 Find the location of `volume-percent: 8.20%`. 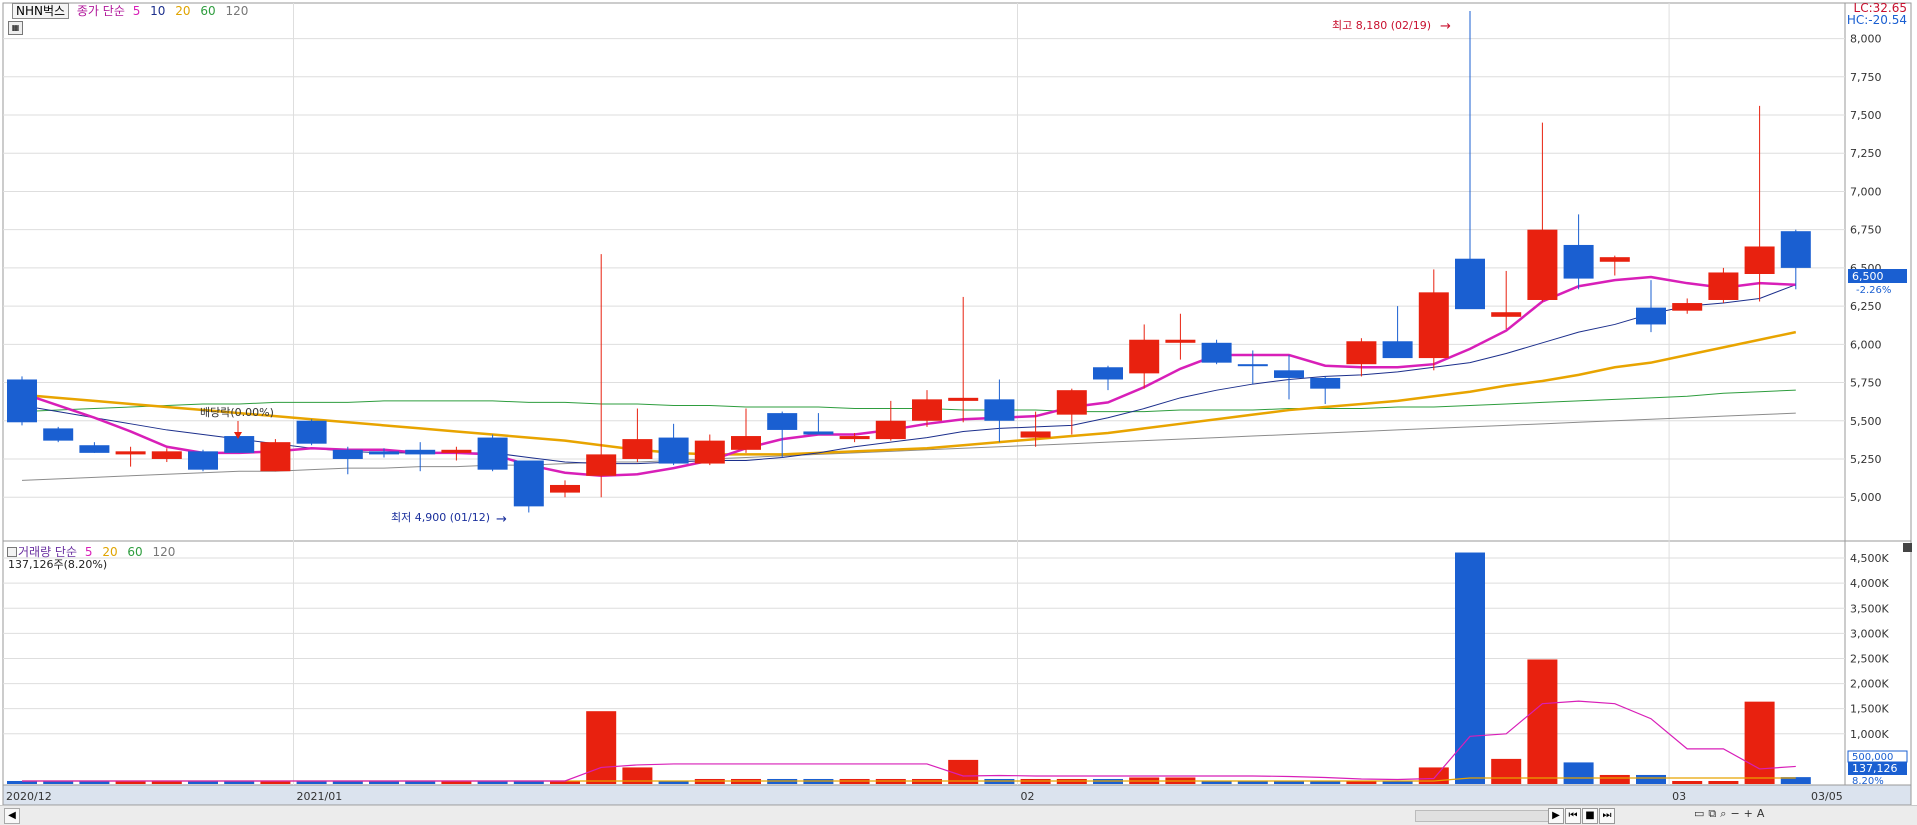

volume-percent: 8.20% is located at coordinates (1868, 781).